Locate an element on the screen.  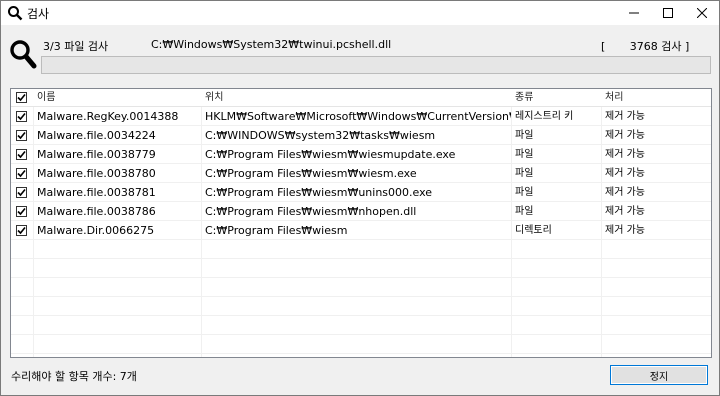
column-header-name: 이름 is located at coordinates (117, 97).